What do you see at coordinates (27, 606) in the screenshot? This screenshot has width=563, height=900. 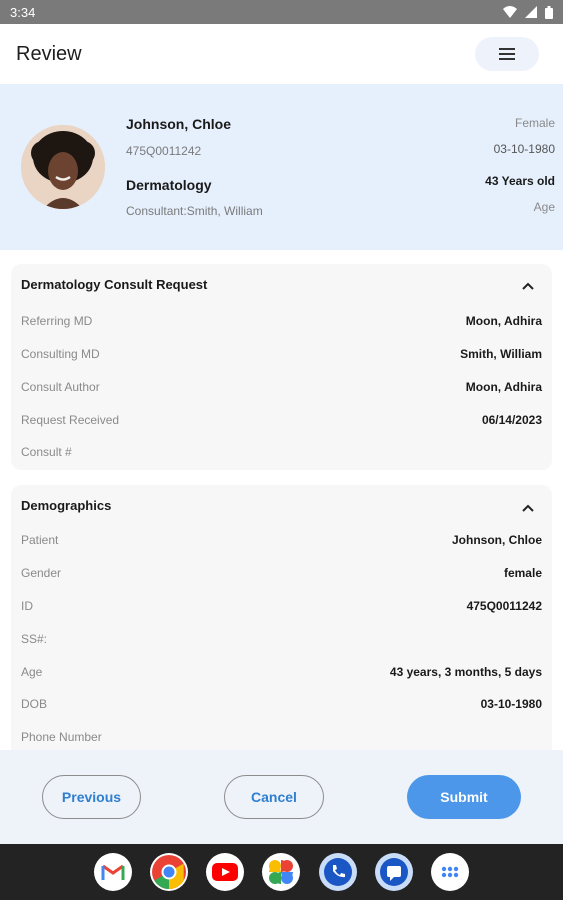 I see `demographics-row-label: ID` at bounding box center [27, 606].